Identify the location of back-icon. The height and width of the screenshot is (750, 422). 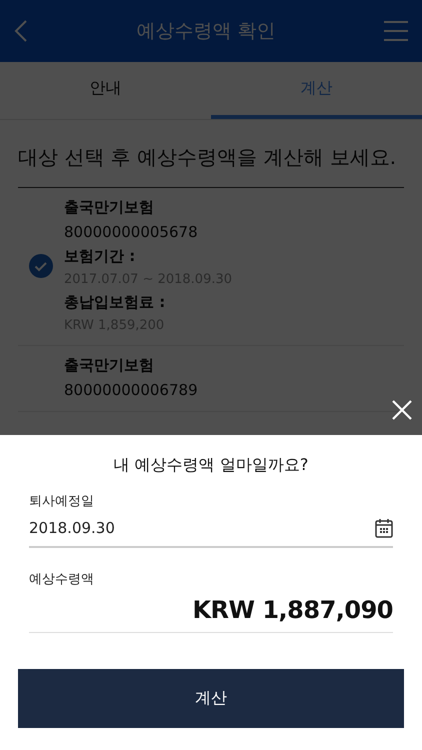
(21, 31).